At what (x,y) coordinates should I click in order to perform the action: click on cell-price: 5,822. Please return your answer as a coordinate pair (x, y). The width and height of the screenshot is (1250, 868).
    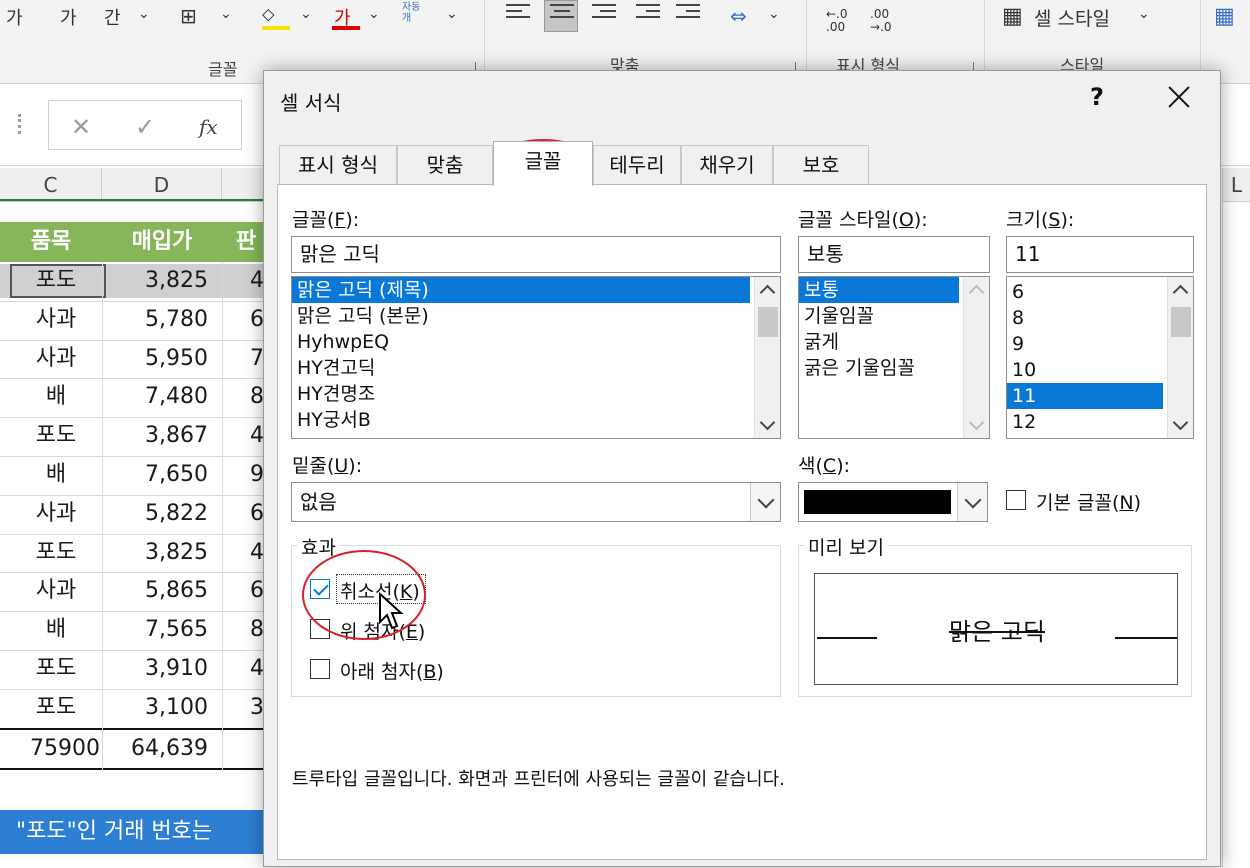
    Looking at the image, I should click on (155, 514).